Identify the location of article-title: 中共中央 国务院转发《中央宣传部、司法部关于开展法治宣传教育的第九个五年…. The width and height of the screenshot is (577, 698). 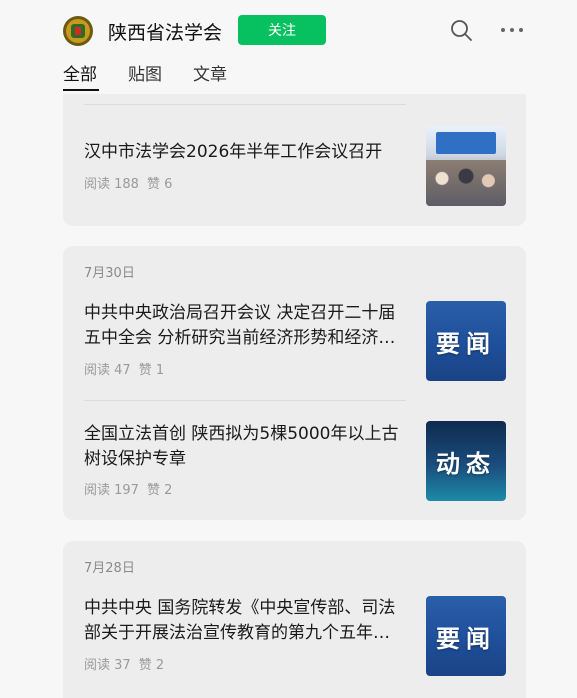
(246, 621).